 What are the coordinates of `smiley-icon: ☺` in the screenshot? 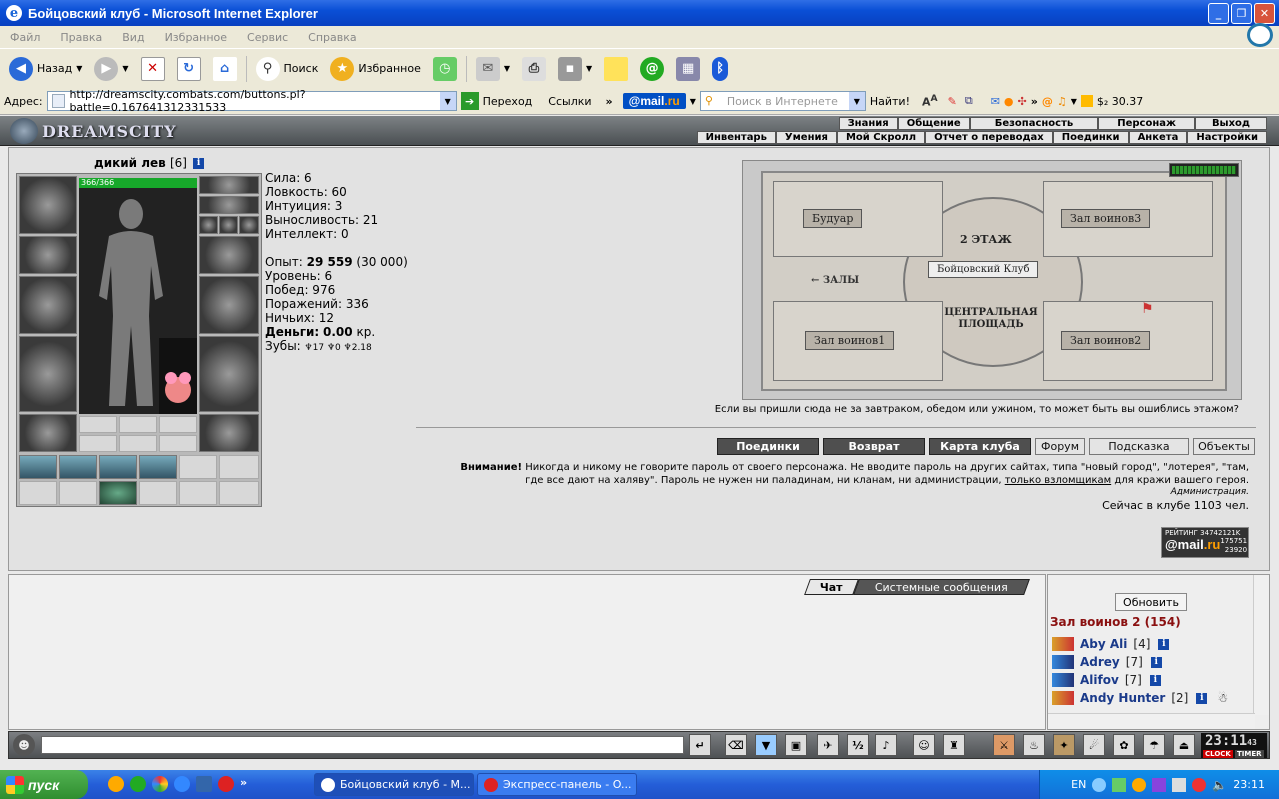 It's located at (924, 745).